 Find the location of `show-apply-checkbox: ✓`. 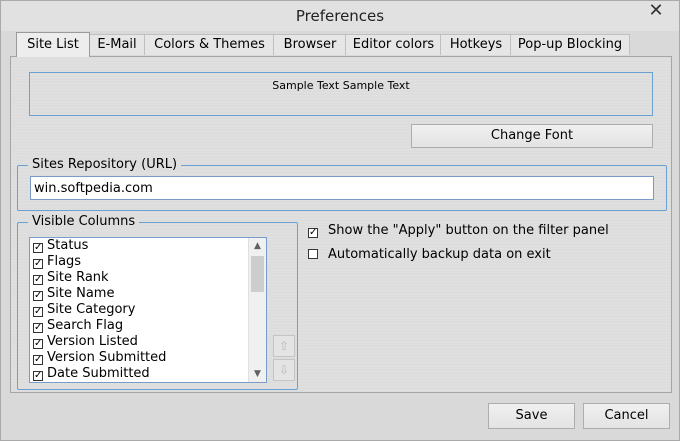

show-apply-checkbox: ✓ is located at coordinates (313, 233).